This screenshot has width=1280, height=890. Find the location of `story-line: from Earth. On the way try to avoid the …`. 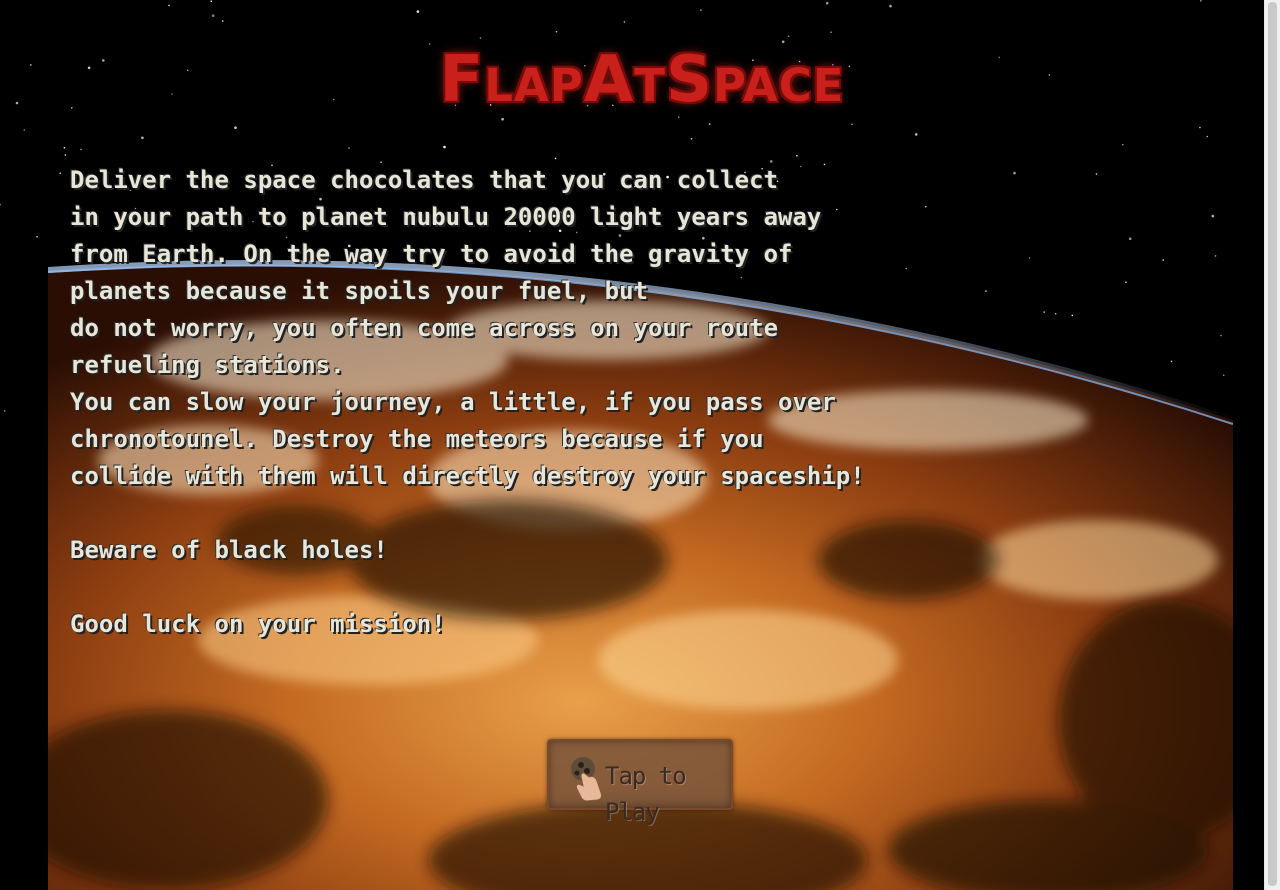

story-line: from Earth. On the way try to avoid the … is located at coordinates (431, 254).